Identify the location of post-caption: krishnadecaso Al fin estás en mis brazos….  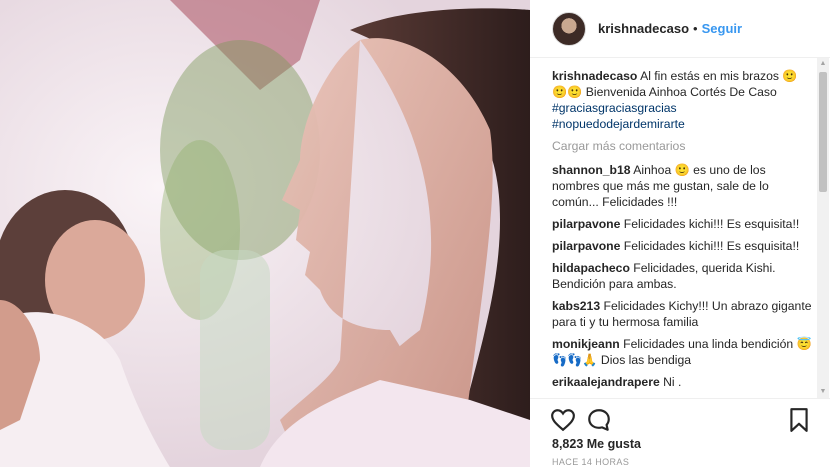
(682, 100).